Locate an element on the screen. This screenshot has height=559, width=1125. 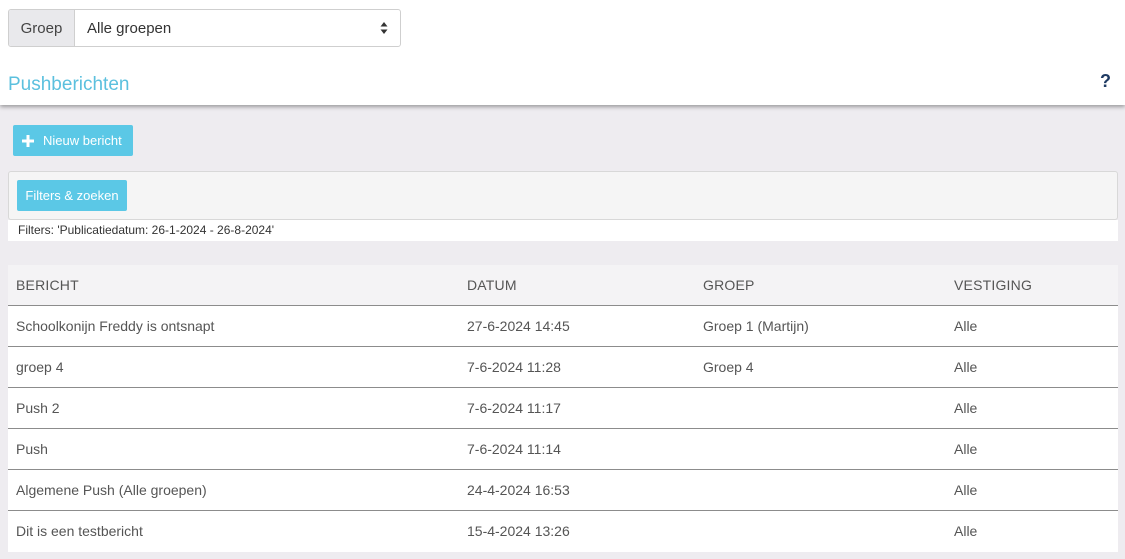
group-select: Groep Alle groepen is located at coordinates (204, 28).